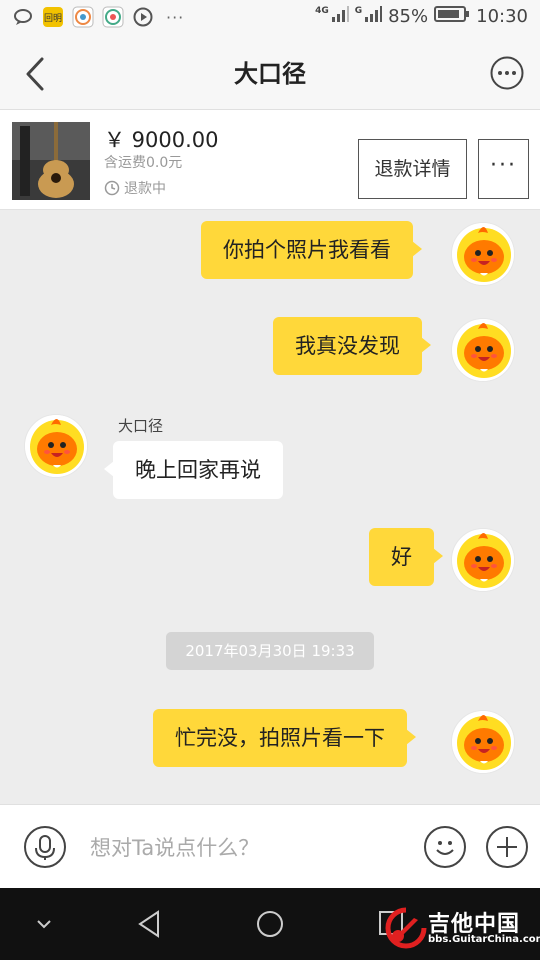 The image size is (540, 960). I want to click on nav-back-icon, so click(150, 924).